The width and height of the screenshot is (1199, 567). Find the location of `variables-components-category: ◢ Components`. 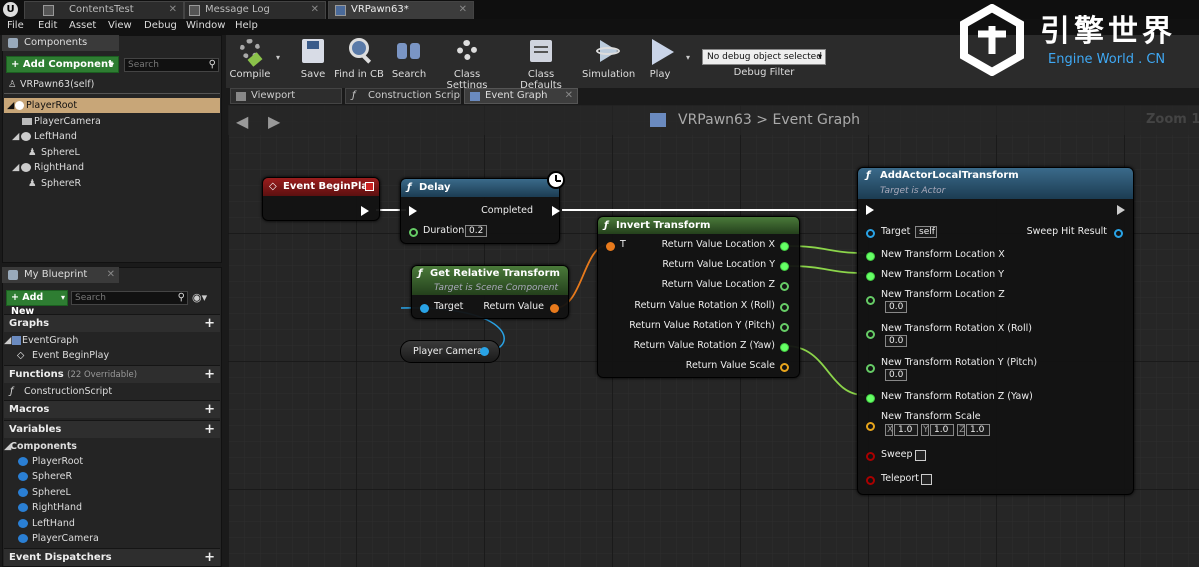

variables-components-category: ◢ Components is located at coordinates (40, 446).